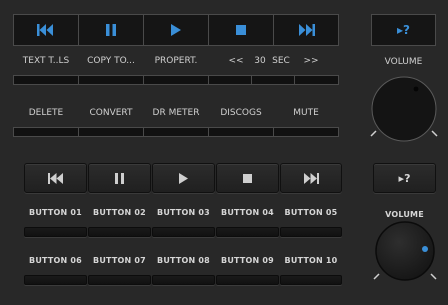 Image resolution: width=448 pixels, height=305 pixels. Describe the element at coordinates (46, 80) in the screenshot. I see `text-tools-button` at that location.